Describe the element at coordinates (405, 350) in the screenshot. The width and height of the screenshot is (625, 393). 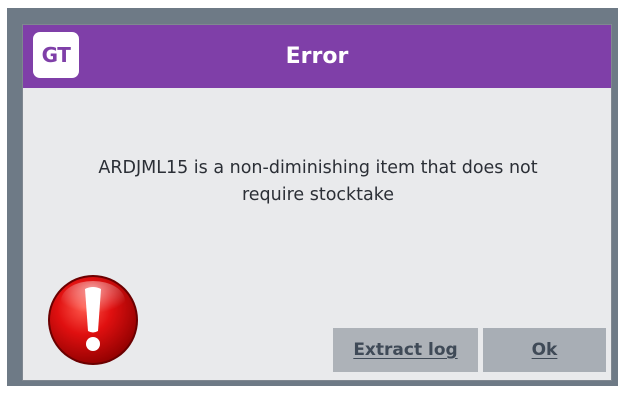
I see `extract-log-button: Extract log` at that location.